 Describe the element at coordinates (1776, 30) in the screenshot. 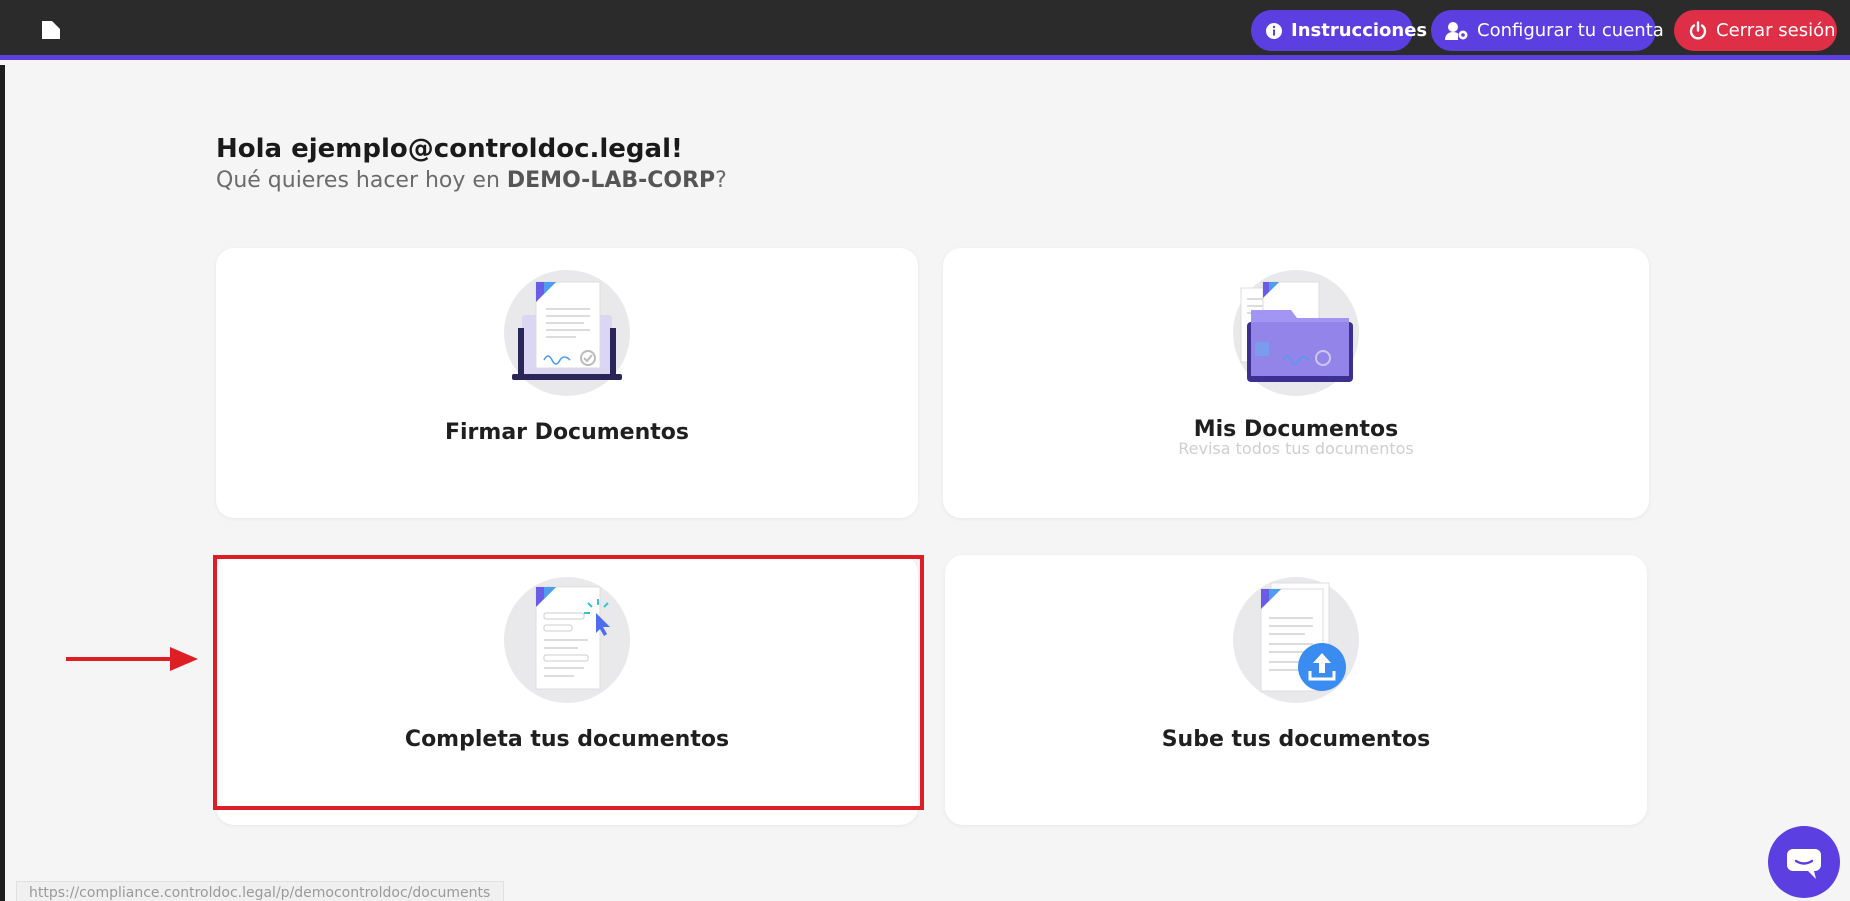

I see `logout-label: Cerrar sesión` at that location.